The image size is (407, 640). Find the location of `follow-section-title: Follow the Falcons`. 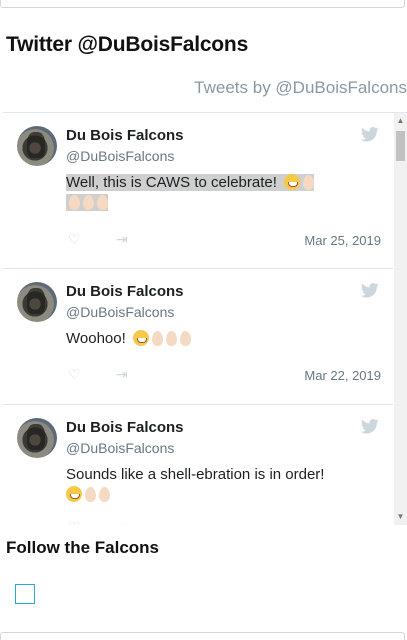

follow-section-title: Follow the Falcons is located at coordinates (83, 547).